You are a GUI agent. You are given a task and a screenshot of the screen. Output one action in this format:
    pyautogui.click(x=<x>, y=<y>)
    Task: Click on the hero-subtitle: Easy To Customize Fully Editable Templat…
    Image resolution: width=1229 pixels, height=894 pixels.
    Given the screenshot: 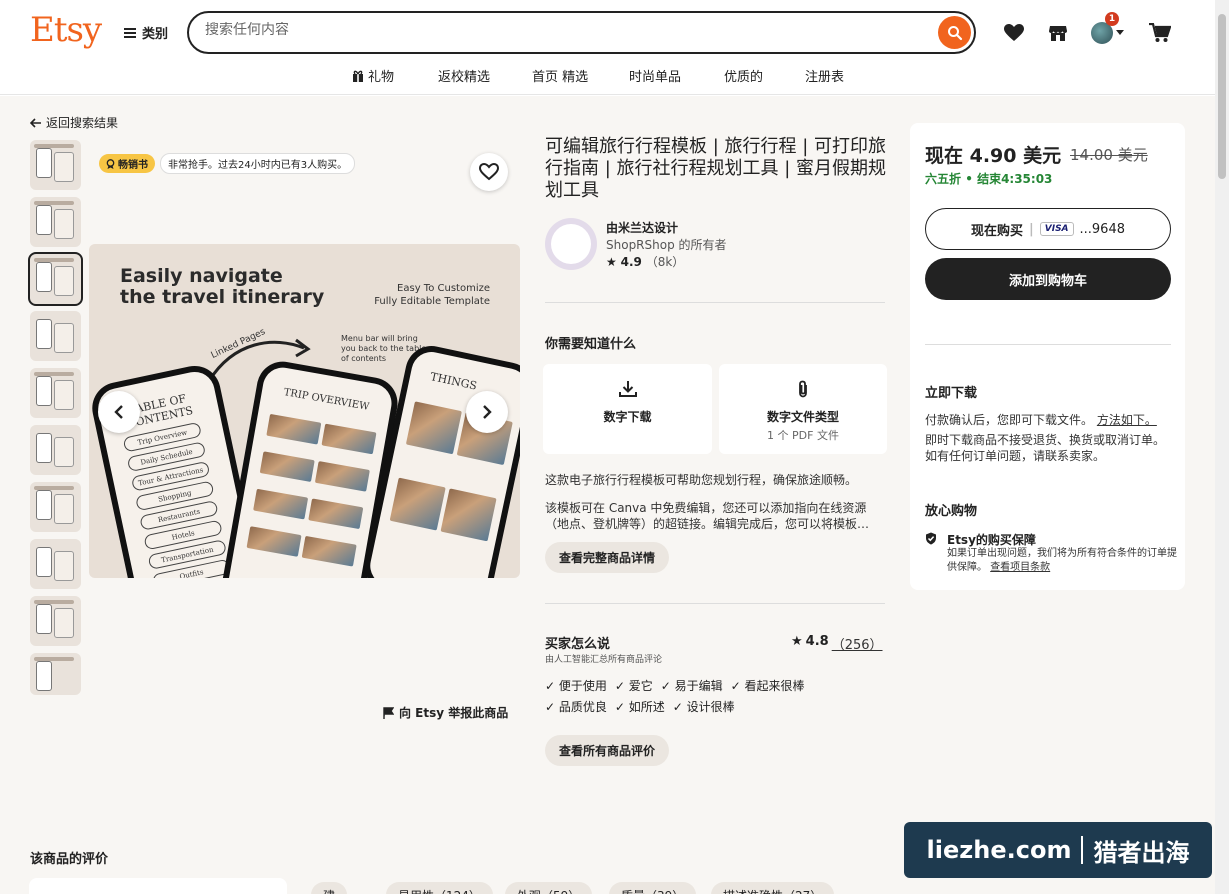 What is the action you would take?
    pyautogui.click(x=432, y=295)
    